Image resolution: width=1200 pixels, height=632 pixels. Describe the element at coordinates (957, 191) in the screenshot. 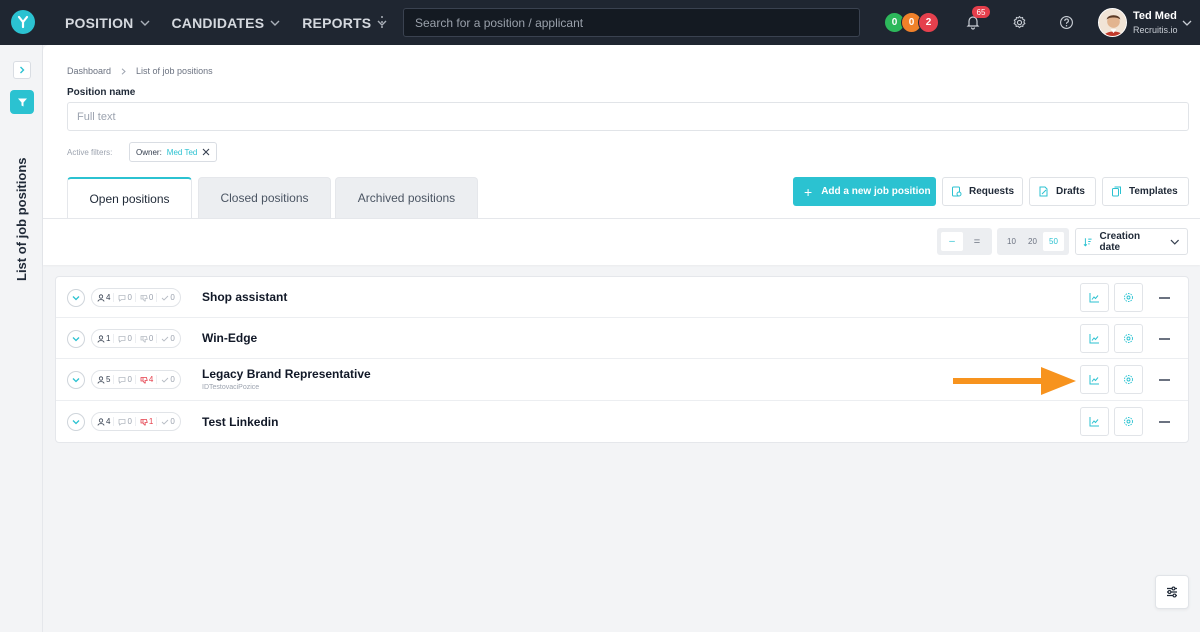

I see `requests-icon` at that location.